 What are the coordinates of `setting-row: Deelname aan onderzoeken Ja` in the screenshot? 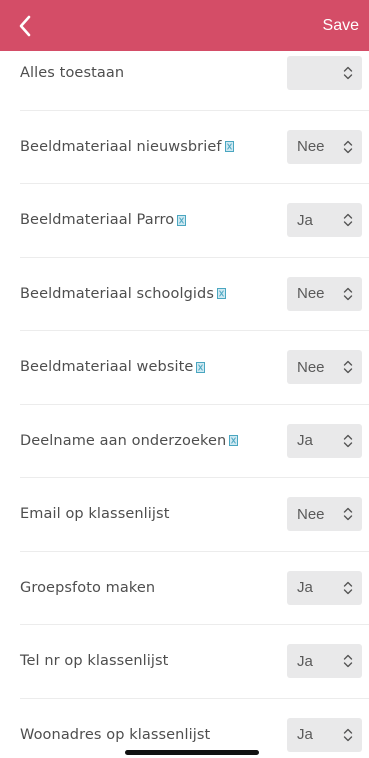 It's located at (184, 441).